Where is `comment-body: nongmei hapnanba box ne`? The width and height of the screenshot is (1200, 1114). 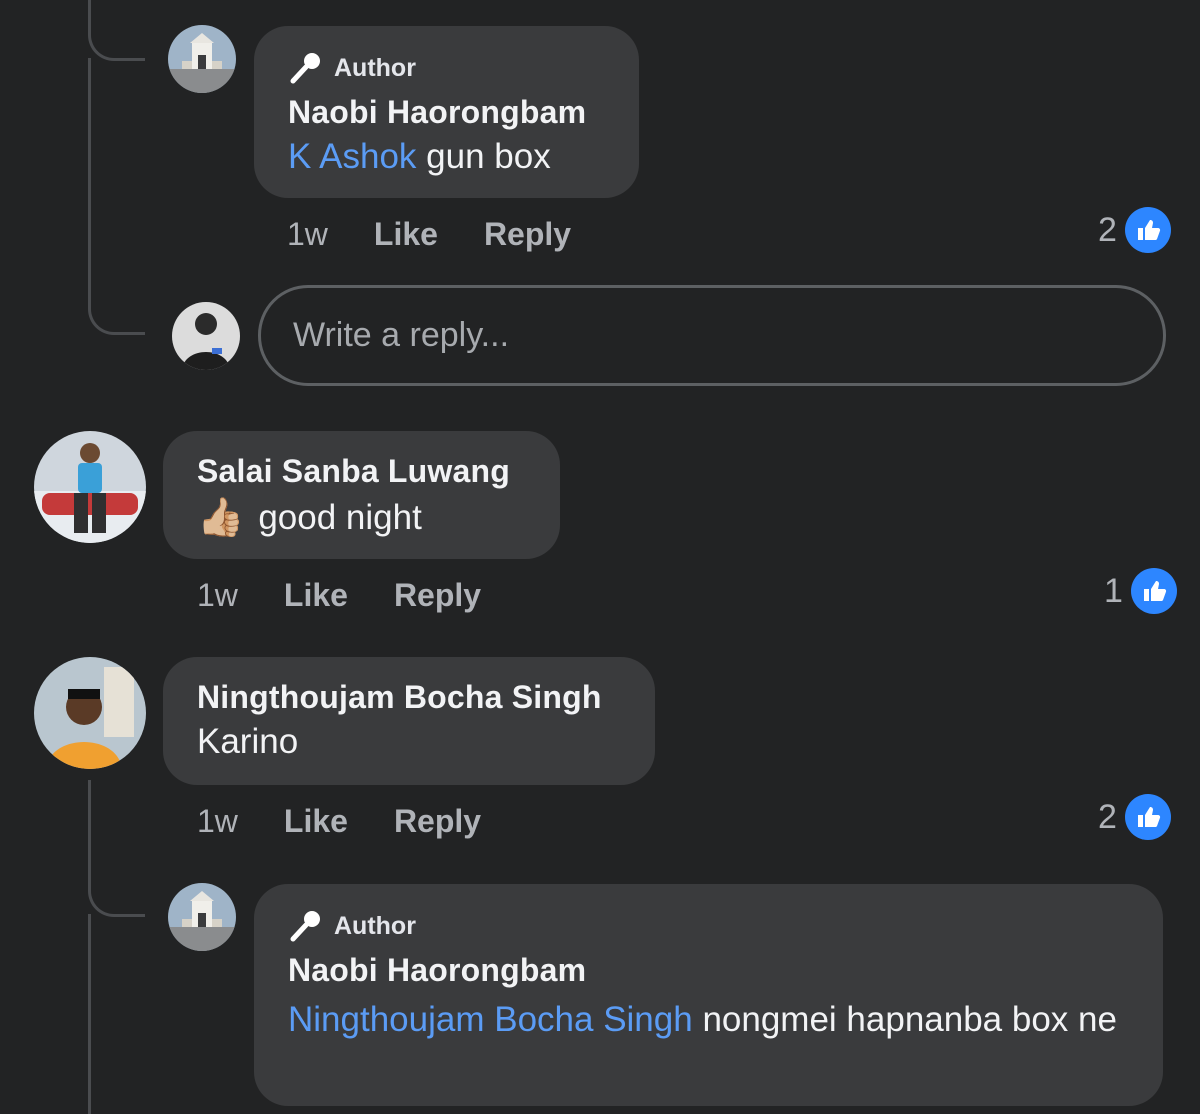
comment-body: nongmei hapnanba box ne is located at coordinates (904, 1019).